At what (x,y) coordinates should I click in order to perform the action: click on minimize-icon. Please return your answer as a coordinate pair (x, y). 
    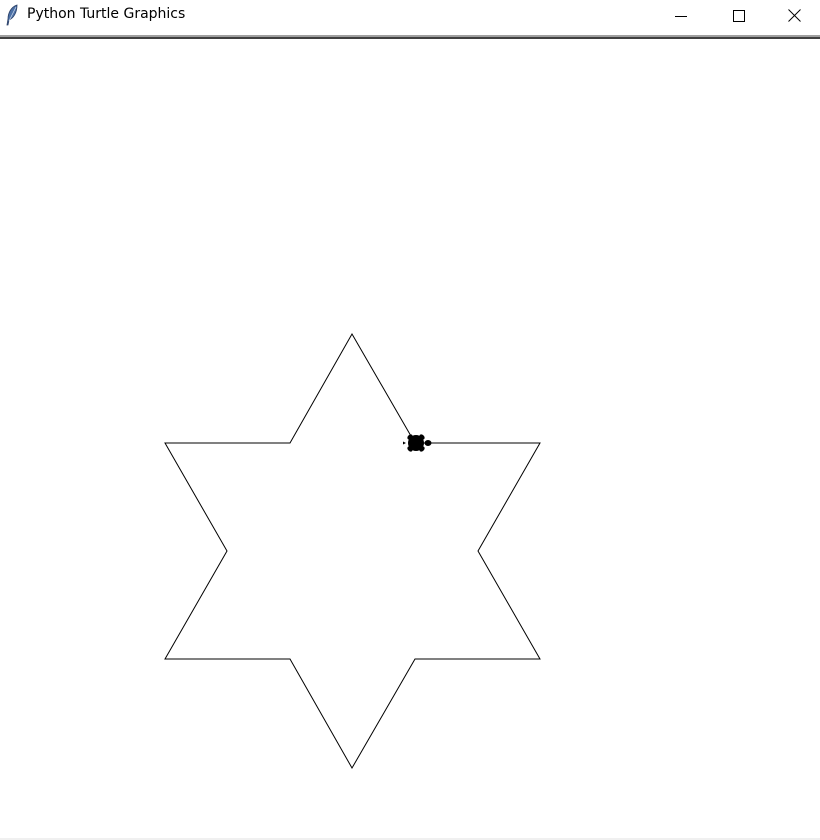
    Looking at the image, I should click on (681, 16).